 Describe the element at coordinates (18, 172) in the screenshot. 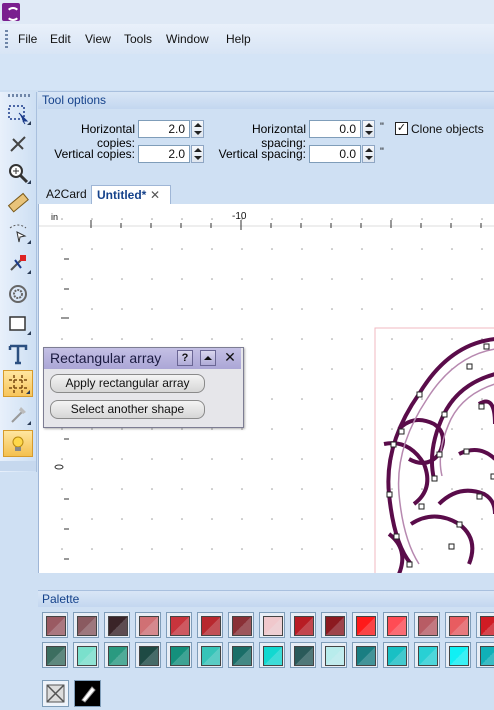

I see `zoom-tool-button` at that location.